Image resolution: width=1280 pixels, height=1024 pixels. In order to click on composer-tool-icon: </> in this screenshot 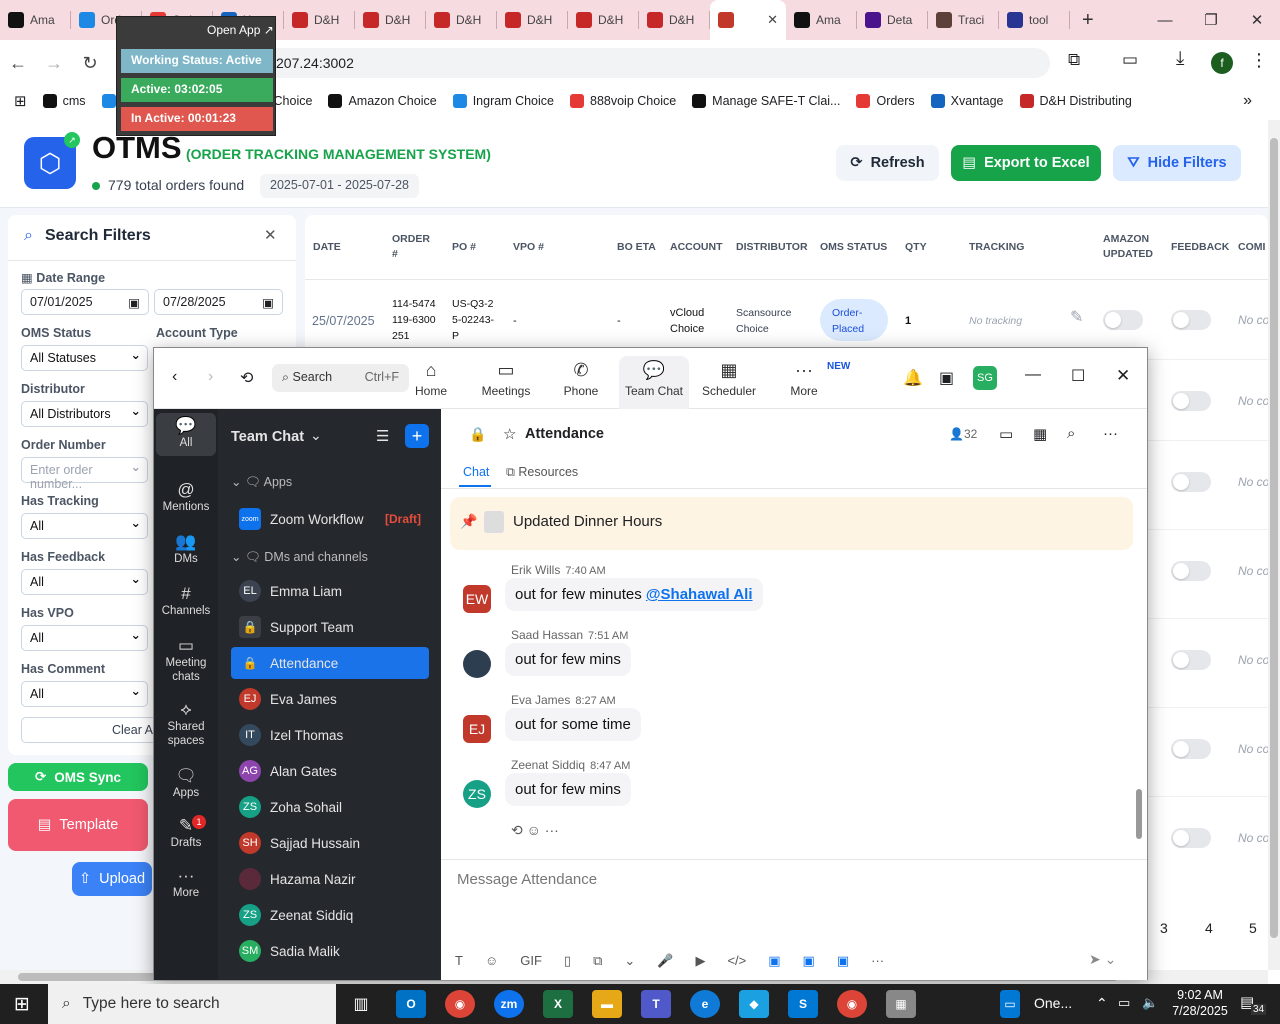, I will do `click(736, 961)`.